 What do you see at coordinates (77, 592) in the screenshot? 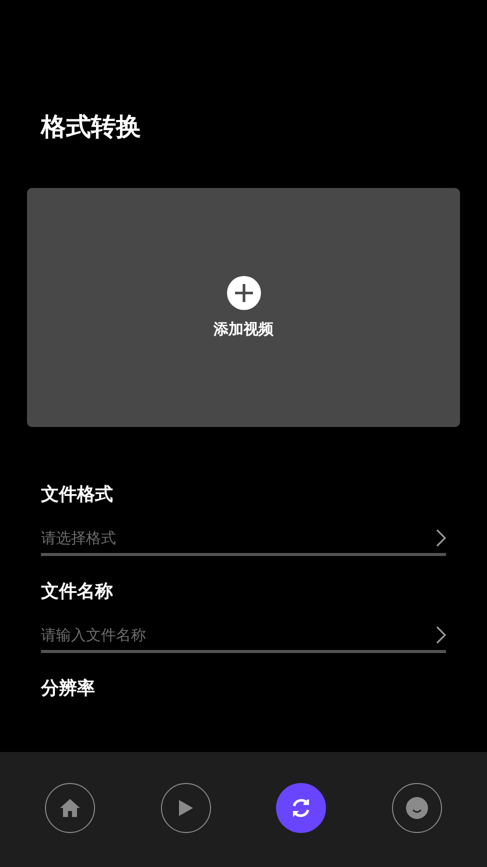
I see `field-label: 文件名称` at bounding box center [77, 592].